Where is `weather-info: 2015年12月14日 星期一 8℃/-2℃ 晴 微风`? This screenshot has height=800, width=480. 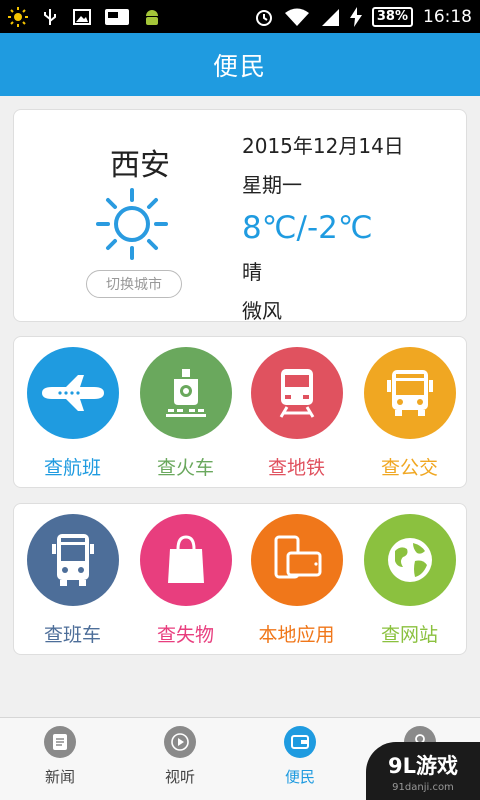 weather-info: 2015年12月14日 星期一 8℃/-2℃ 晴 微风 is located at coordinates (323, 227).